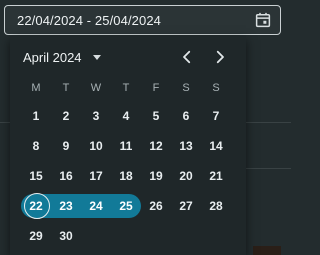 This screenshot has height=255, width=320. I want to click on calendar-day: 11, so click(126, 146).